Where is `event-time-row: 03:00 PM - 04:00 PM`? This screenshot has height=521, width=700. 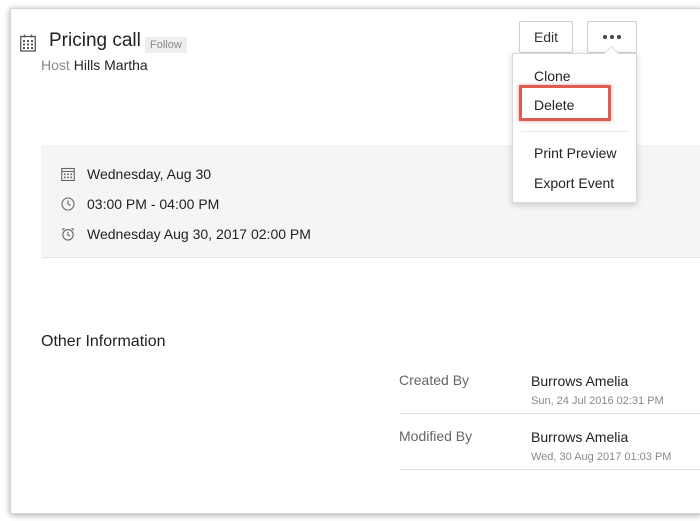
event-time-row: 03:00 PM - 04:00 PM is located at coordinates (140, 204).